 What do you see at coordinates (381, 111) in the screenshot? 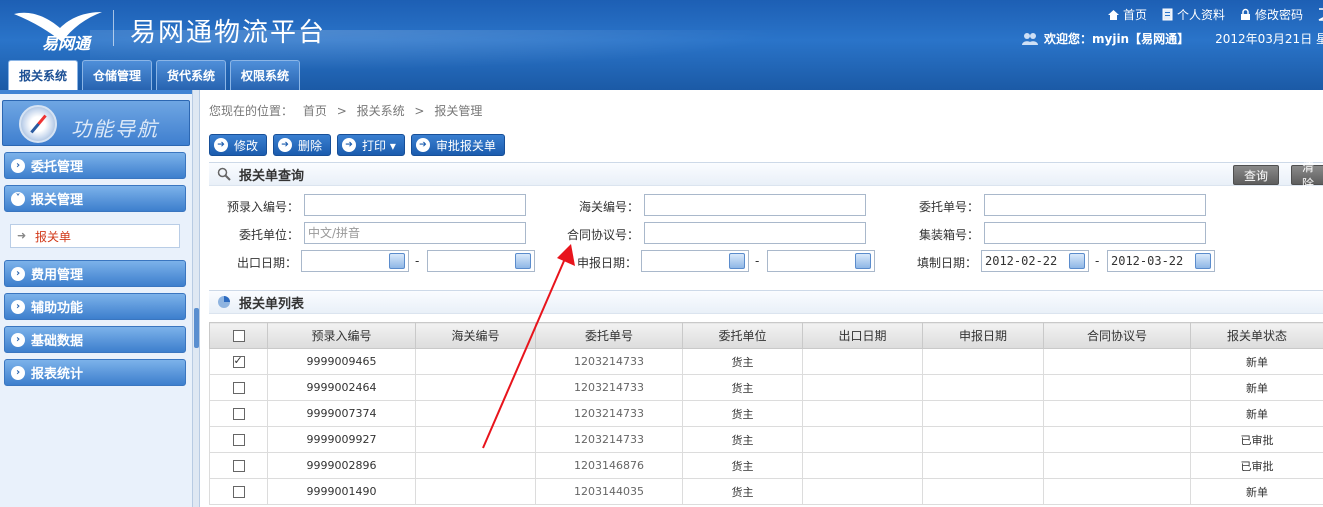
I see `breadcrumb-customs: 报关系统` at bounding box center [381, 111].